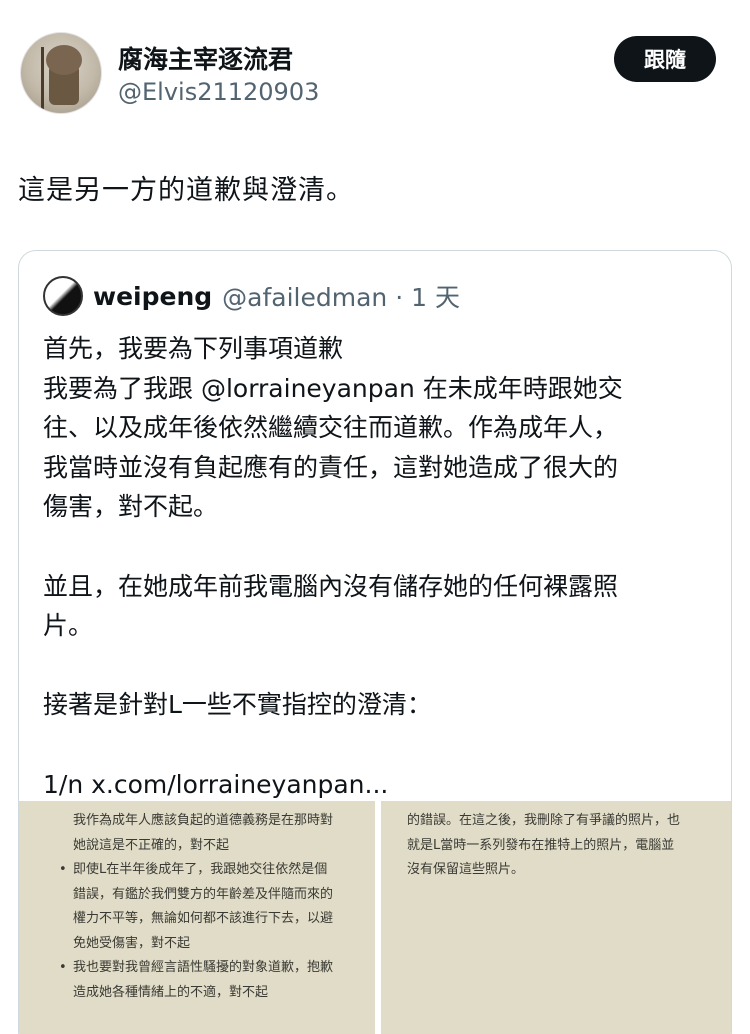  Describe the element at coordinates (132, 943) in the screenshot. I see `image-text-line: 免她受傷害，對不起` at that location.